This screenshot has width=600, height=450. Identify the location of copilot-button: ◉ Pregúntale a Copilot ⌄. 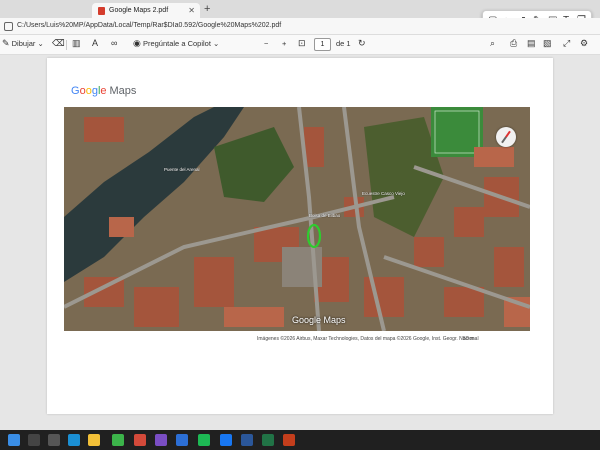
(176, 43).